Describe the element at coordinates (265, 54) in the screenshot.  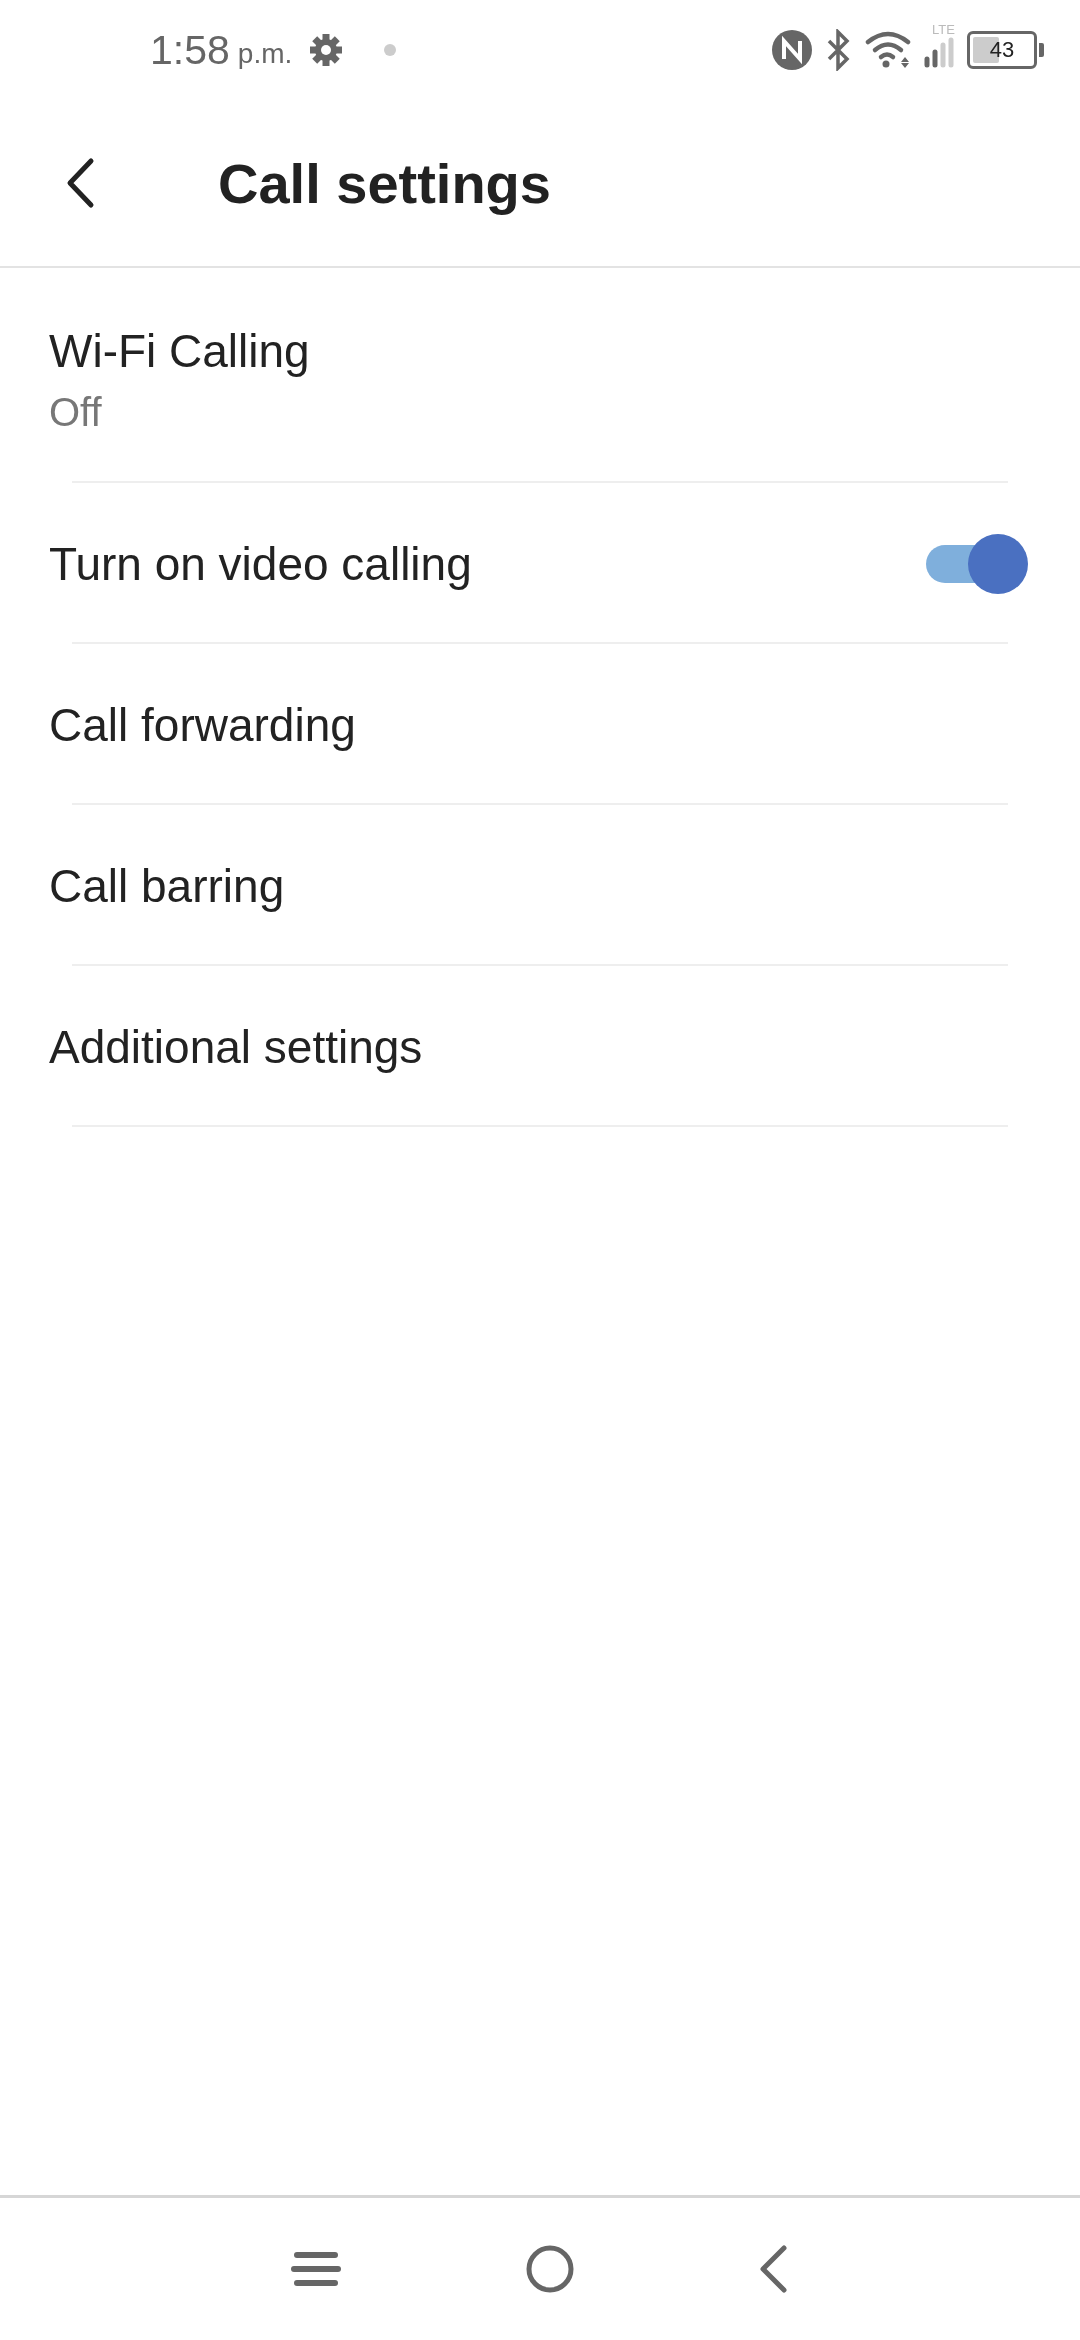
I see `clock-period: p.m.` at that location.